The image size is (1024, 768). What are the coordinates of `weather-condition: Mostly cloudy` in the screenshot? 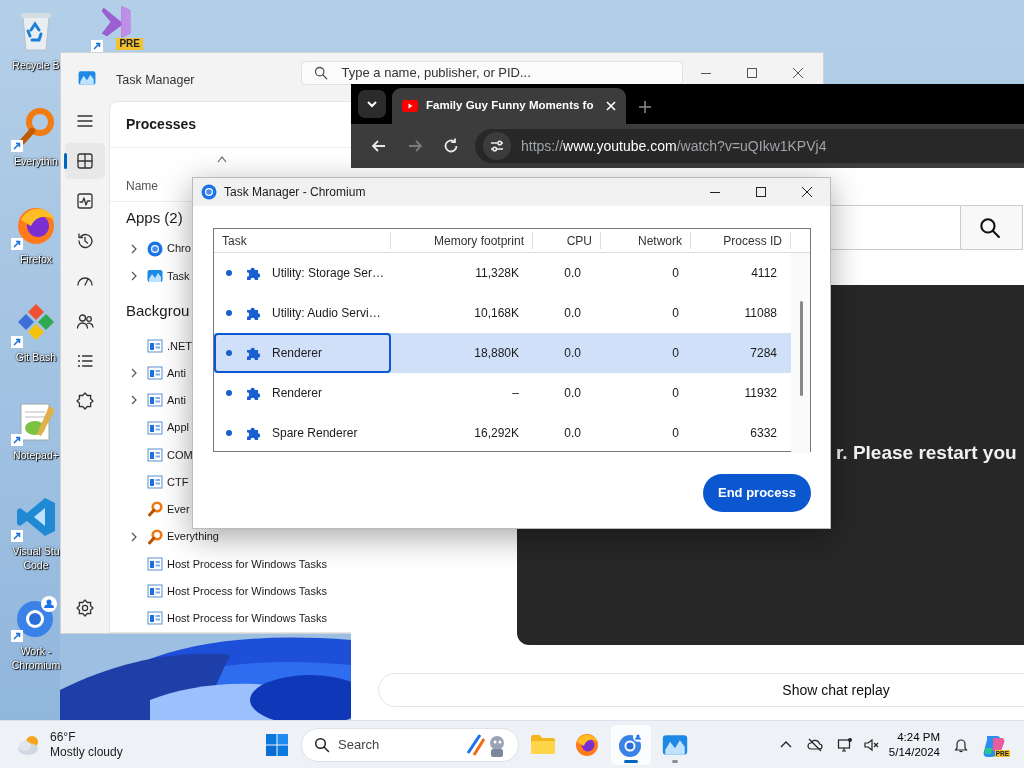 It's located at (86, 752).